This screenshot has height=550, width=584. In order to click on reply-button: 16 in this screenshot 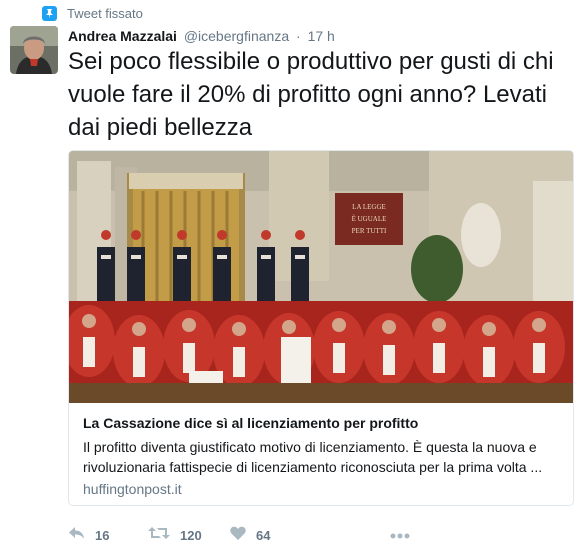, I will do `click(88, 535)`.